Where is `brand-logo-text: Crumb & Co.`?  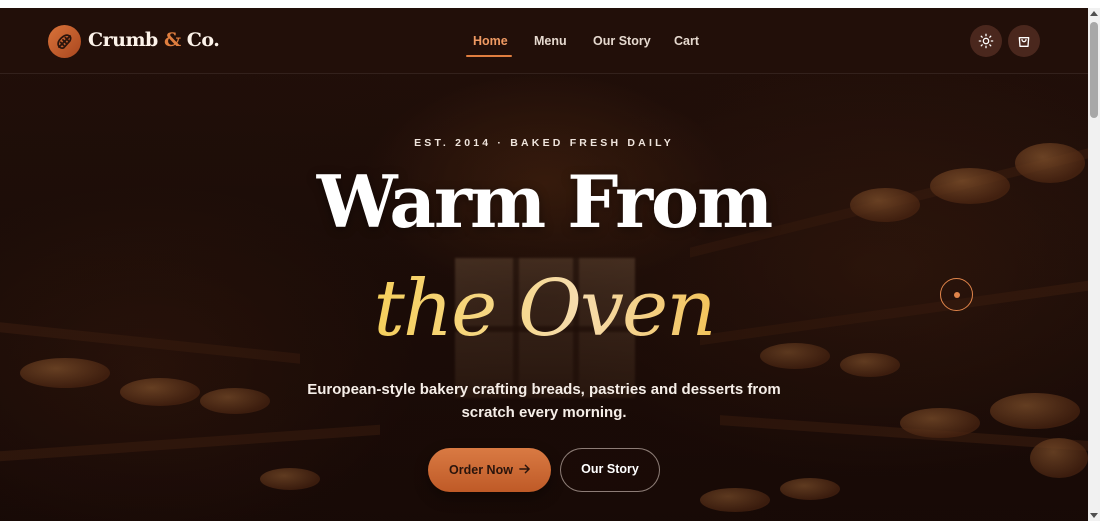 brand-logo-text: Crumb & Co. is located at coordinates (154, 40).